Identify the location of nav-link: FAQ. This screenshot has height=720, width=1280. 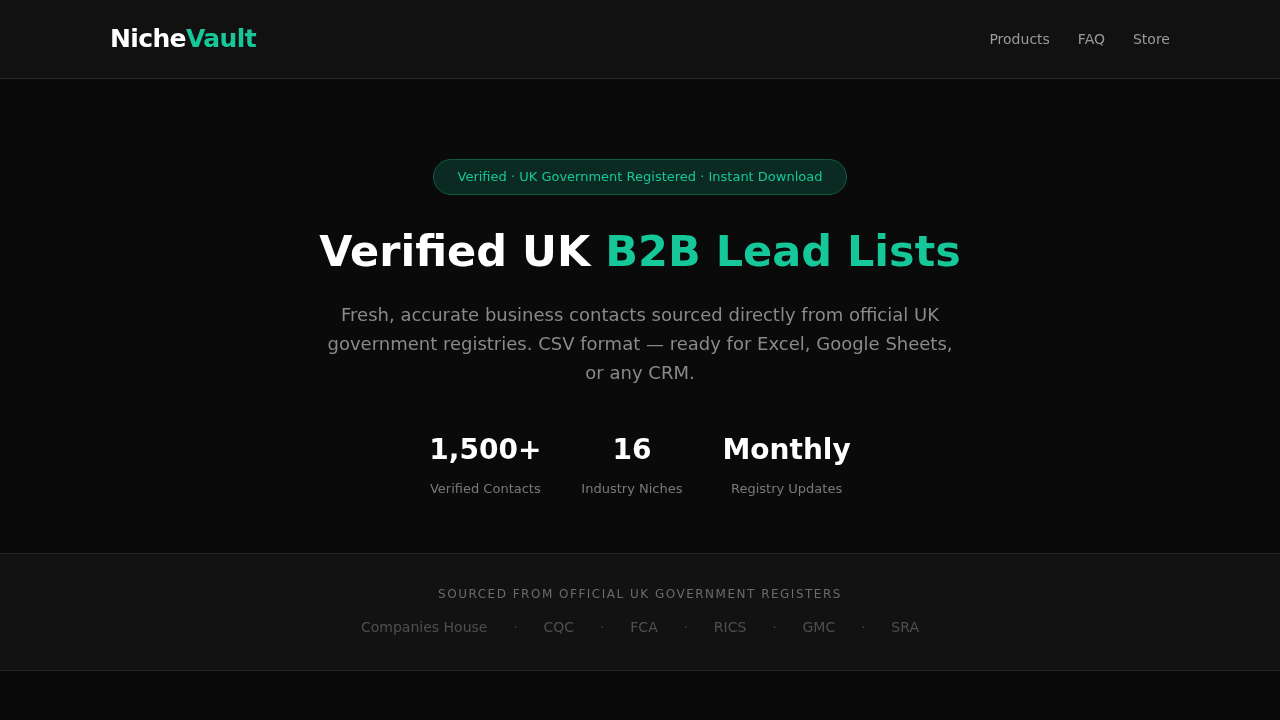
(1091, 39).